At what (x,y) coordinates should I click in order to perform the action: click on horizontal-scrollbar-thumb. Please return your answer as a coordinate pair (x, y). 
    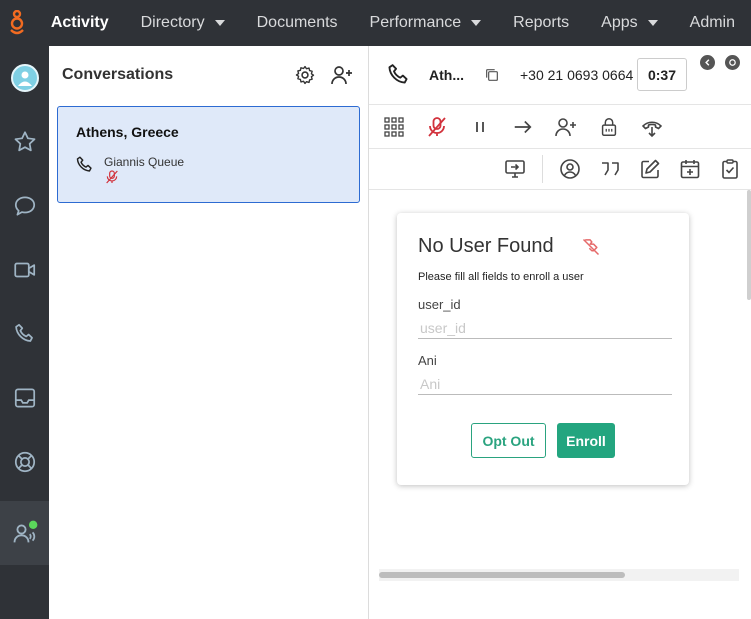
    Looking at the image, I should click on (502, 575).